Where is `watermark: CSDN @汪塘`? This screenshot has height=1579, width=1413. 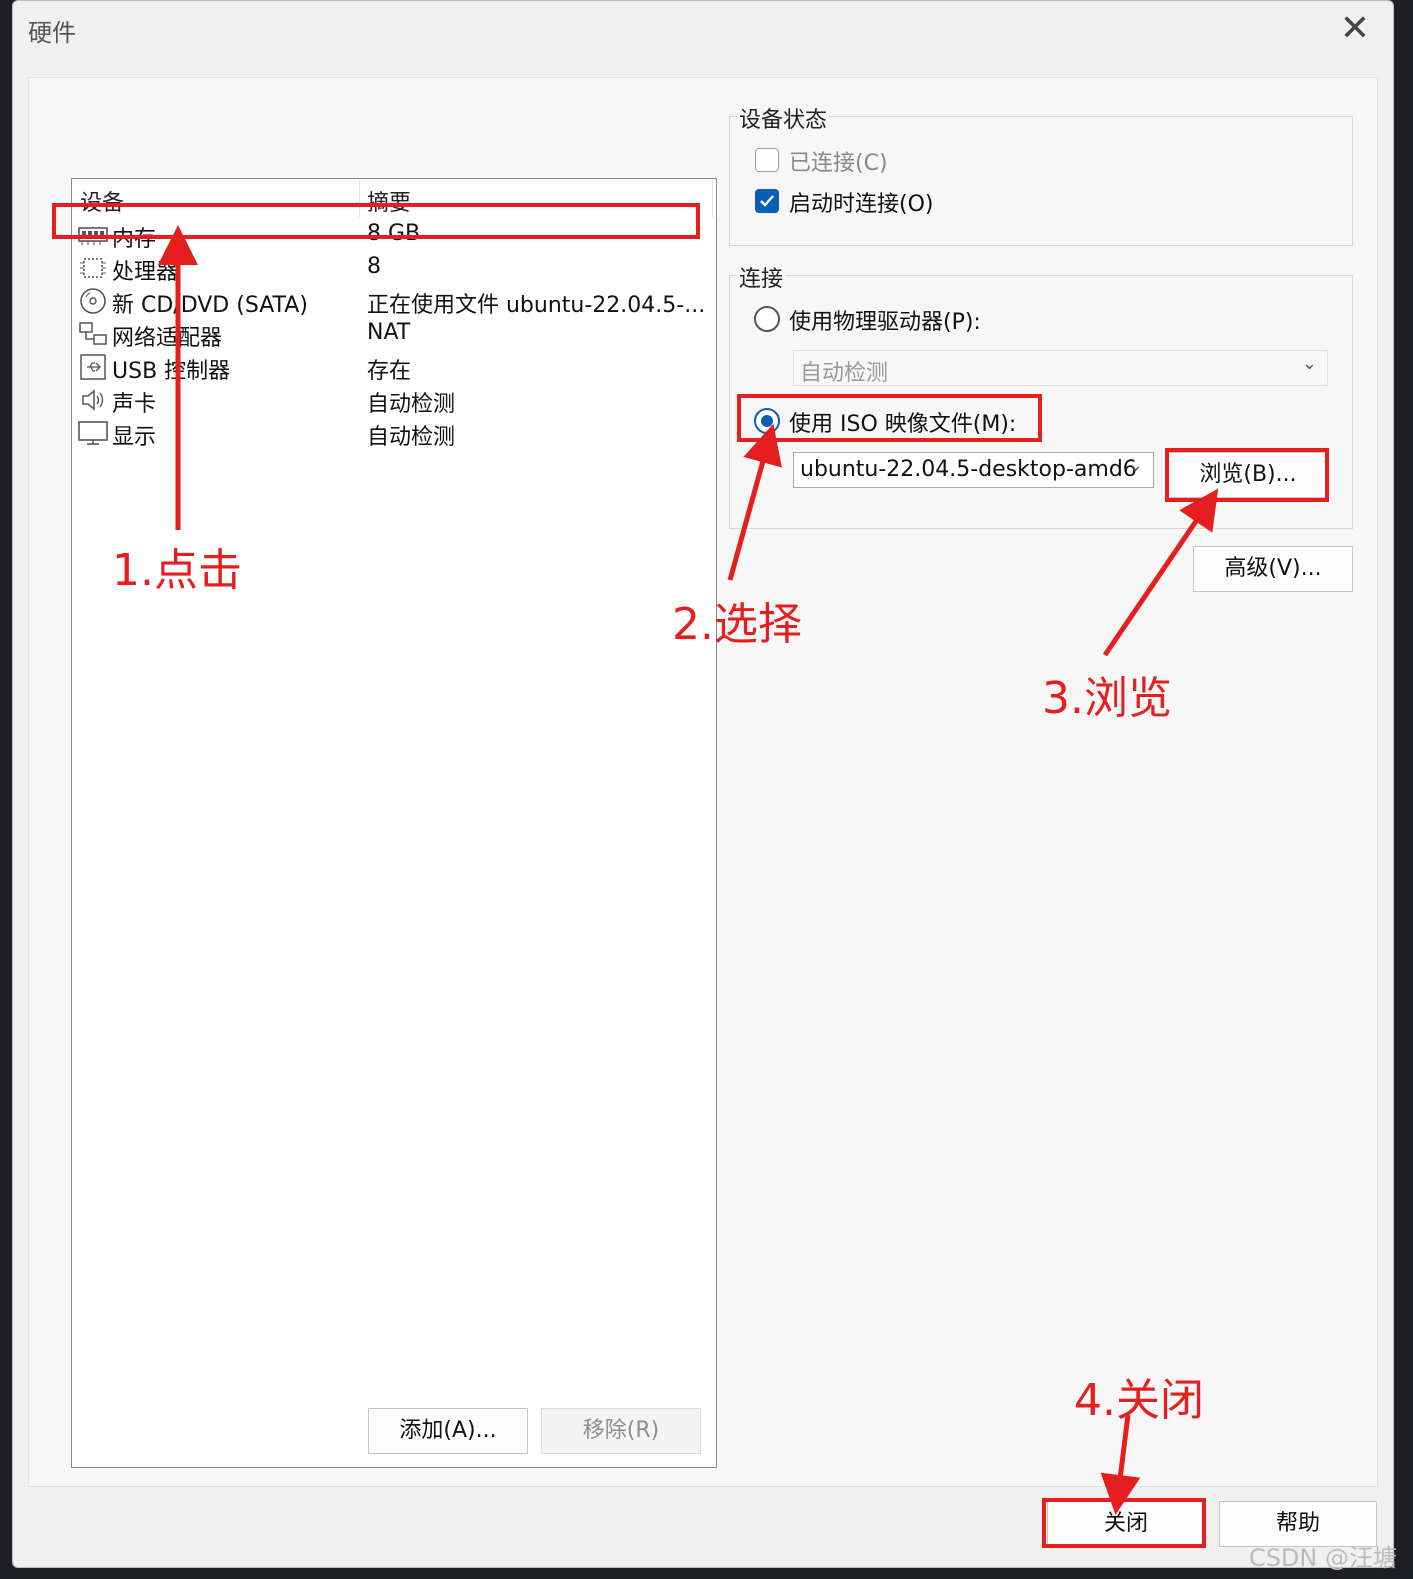
watermark: CSDN @汪塘 is located at coordinates (1322, 1558).